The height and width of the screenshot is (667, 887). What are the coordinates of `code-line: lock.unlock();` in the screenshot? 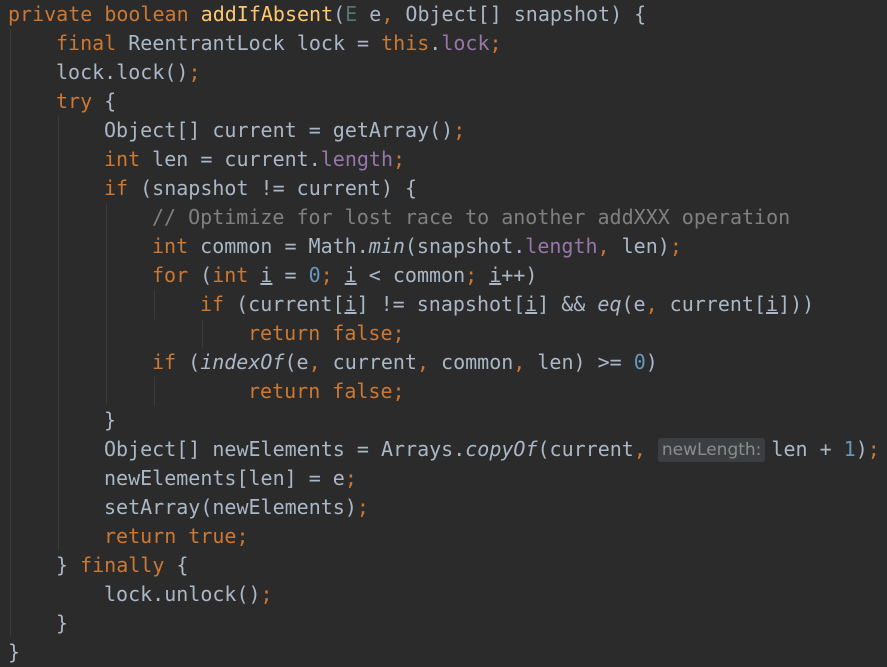 It's located at (188, 594).